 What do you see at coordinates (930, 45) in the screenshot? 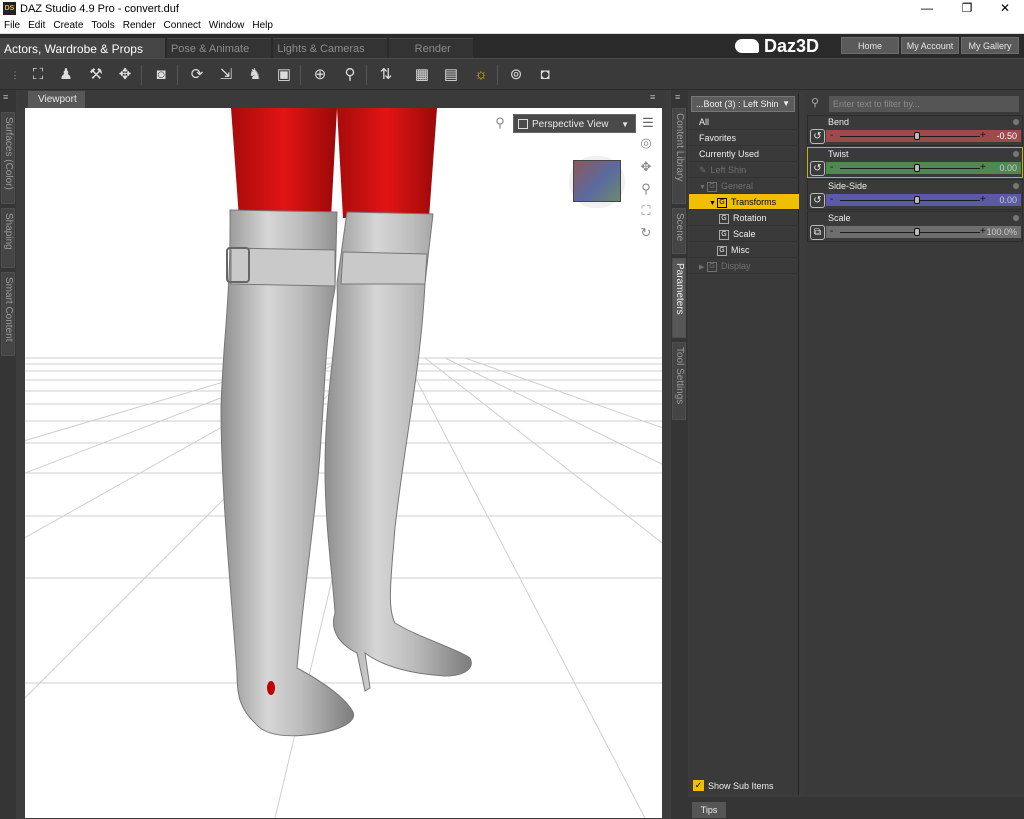
I see `my-account-button: My Account` at bounding box center [930, 45].